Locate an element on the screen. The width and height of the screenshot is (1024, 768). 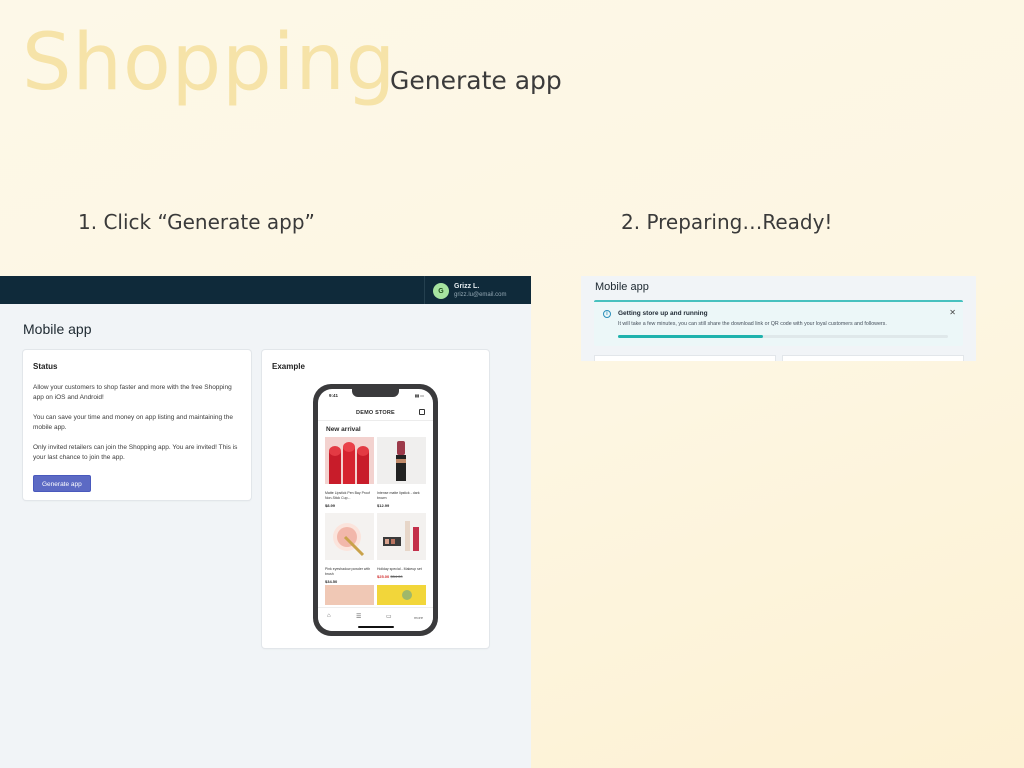
user-email: grizz.lu@email.com is located at coordinates (480, 295).